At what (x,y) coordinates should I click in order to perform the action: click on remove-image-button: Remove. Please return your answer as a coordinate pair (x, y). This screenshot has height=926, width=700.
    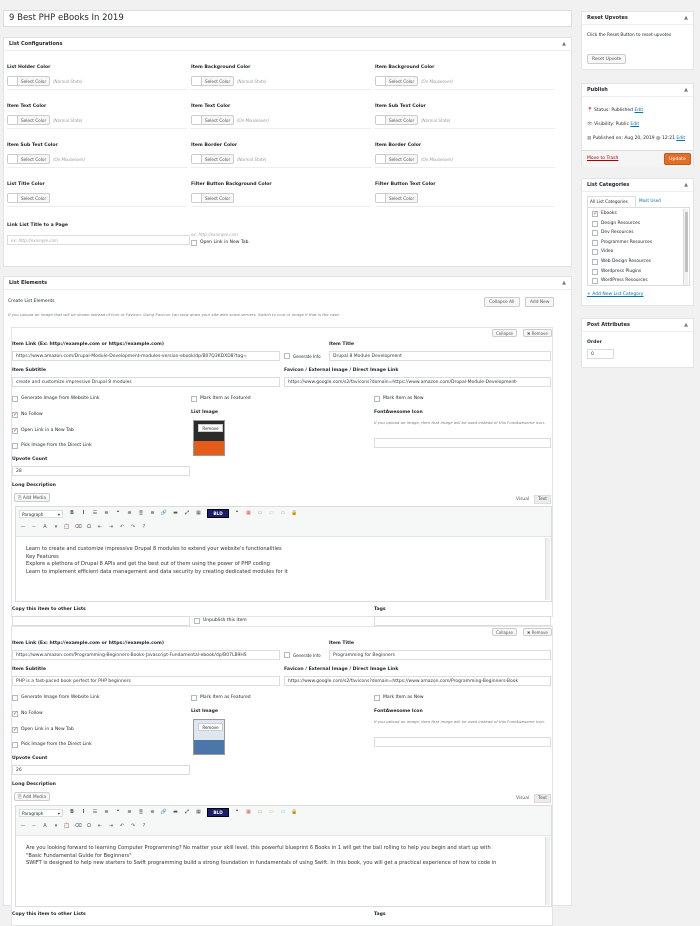
    Looking at the image, I should click on (210, 727).